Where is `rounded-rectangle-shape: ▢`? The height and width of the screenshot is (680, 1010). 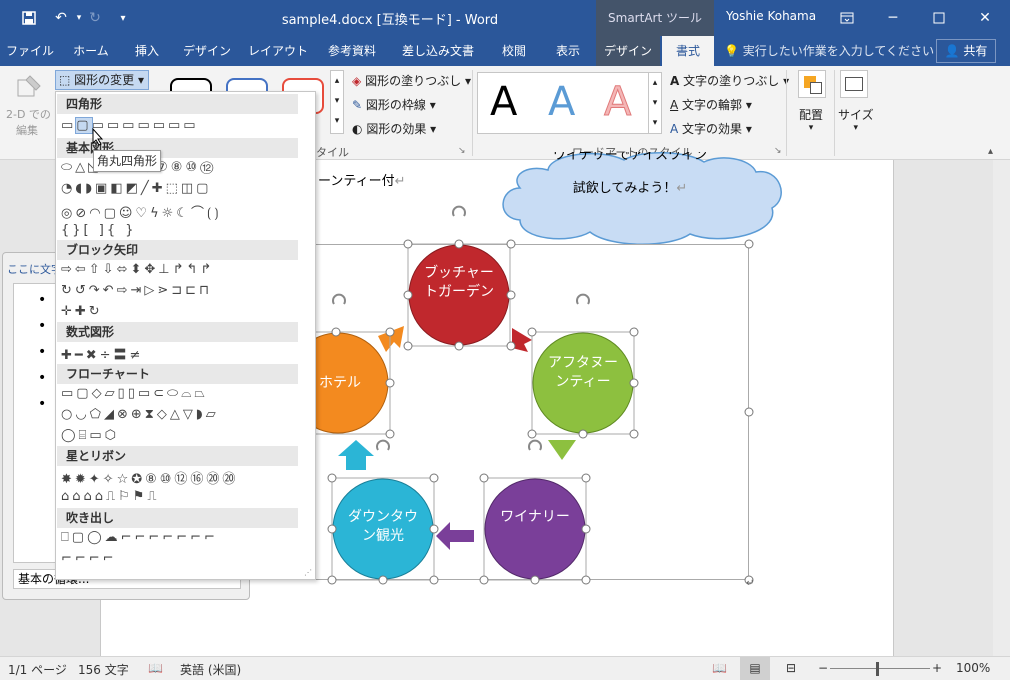
rounded-rectangle-shape: ▢ is located at coordinates (84, 125).